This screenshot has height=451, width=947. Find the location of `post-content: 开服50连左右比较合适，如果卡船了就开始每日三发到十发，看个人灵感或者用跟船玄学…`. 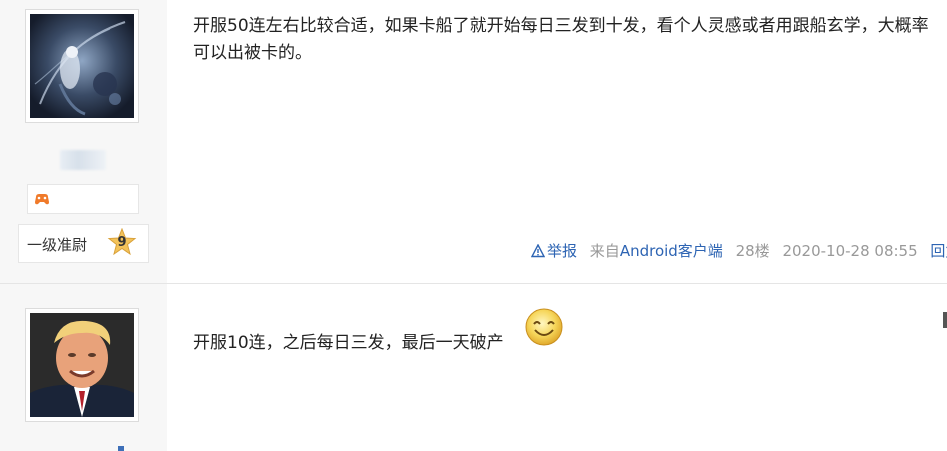

post-content: 开服50连左右比较合适，如果卡船了就开始每日三发到十发，看个人灵感或者用跟船玄学… is located at coordinates (561, 39).